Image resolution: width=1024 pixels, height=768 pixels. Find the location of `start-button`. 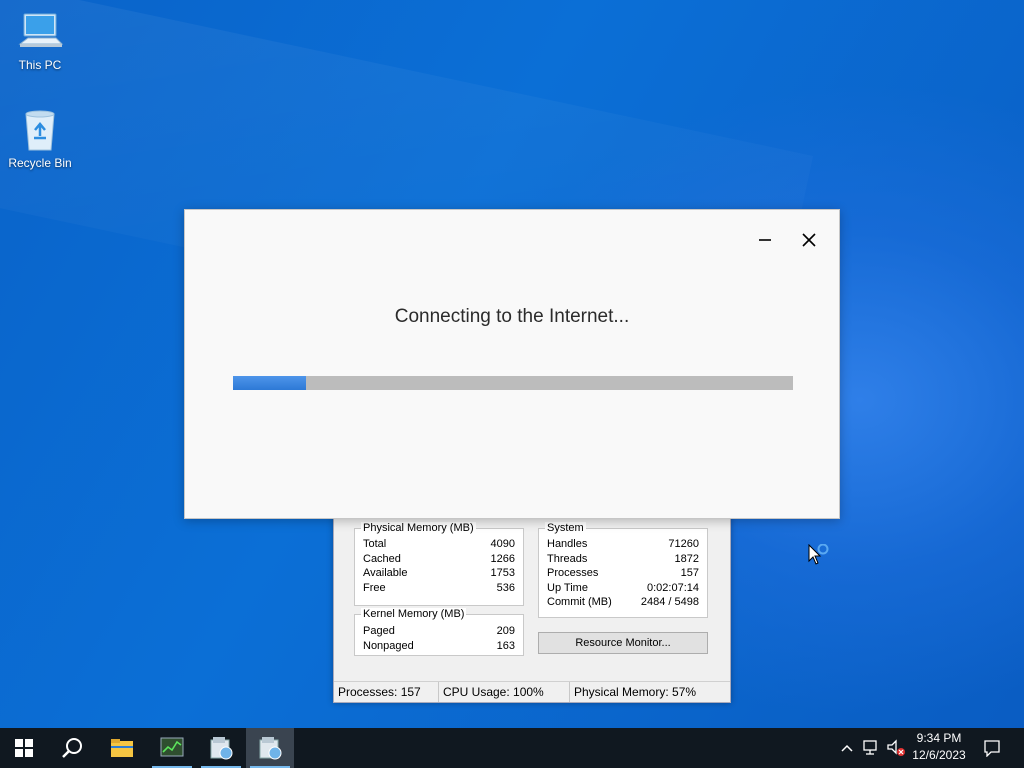

start-button is located at coordinates (24, 748).